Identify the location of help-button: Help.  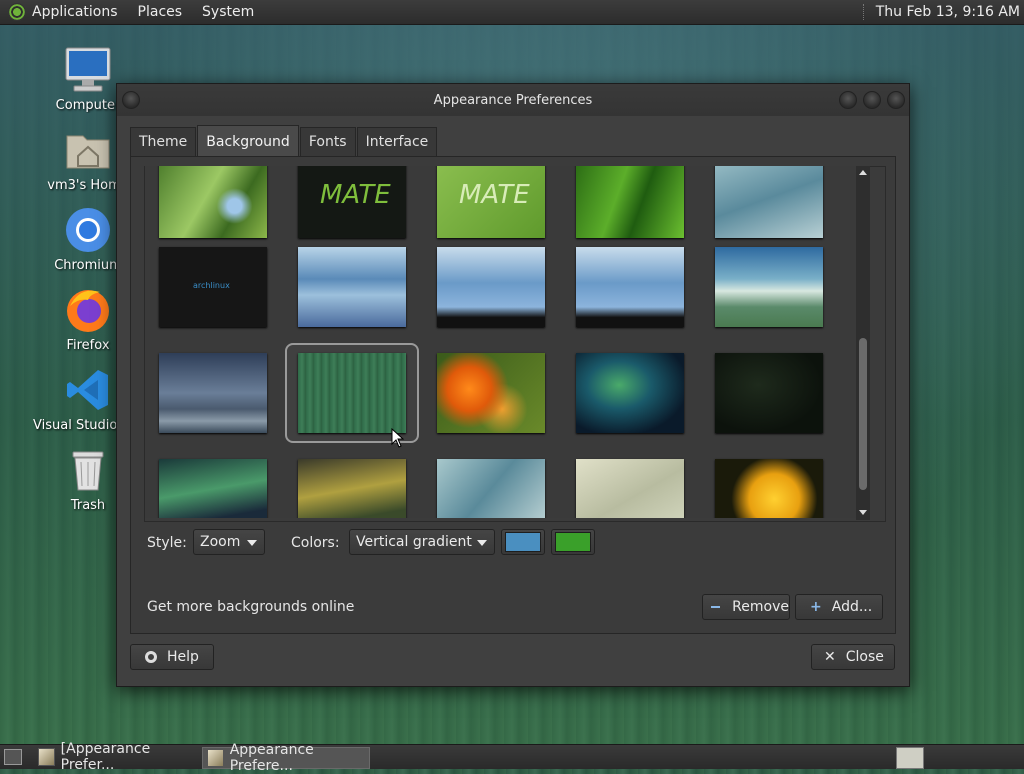
(172, 657).